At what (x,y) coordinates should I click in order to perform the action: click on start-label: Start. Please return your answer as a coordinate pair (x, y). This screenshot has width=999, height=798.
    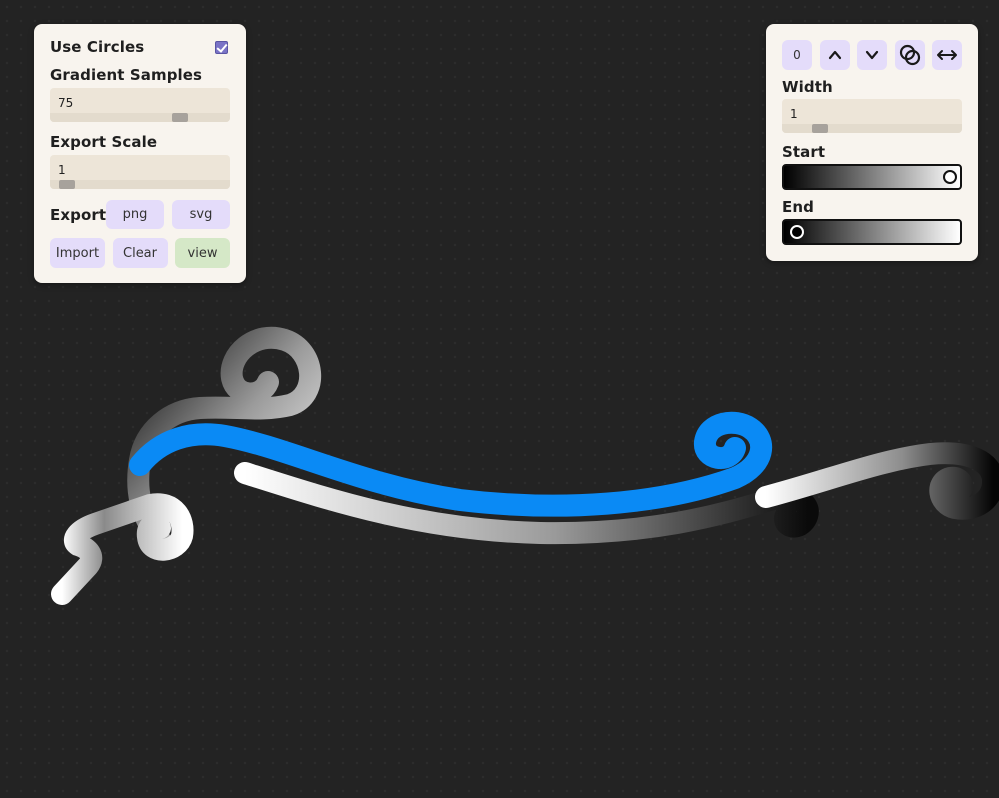
    Looking at the image, I should click on (804, 152).